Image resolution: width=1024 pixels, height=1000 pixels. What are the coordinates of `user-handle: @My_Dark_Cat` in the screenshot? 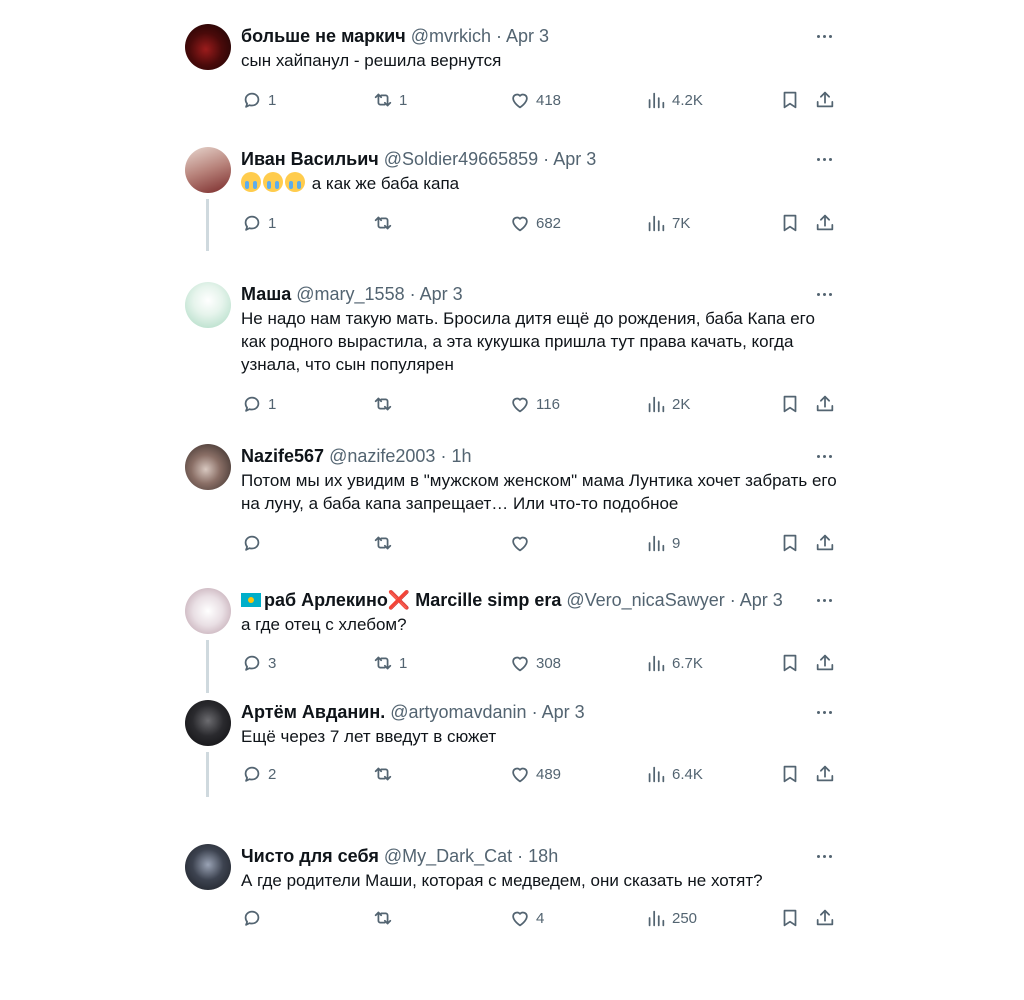 It's located at (448, 856).